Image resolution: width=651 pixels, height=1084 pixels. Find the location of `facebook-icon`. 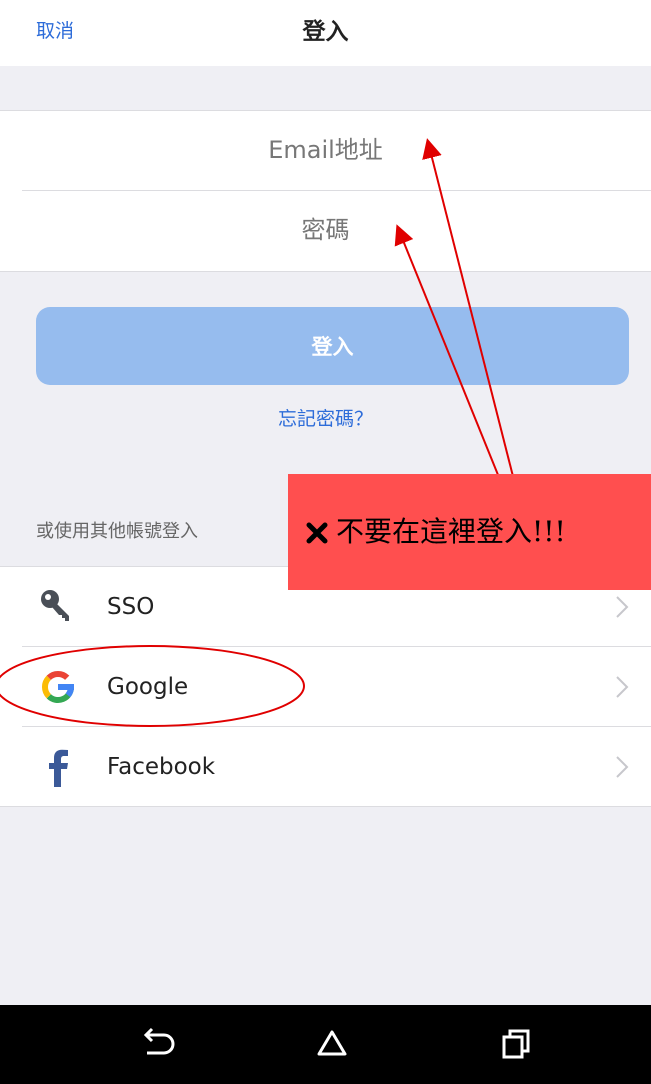

facebook-icon is located at coordinates (58, 768).